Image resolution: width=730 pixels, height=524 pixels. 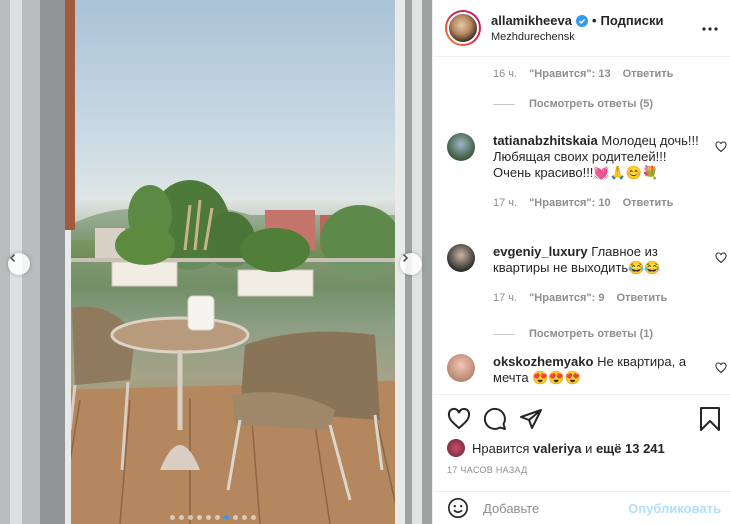 I want to click on comment-time: 16 ч., so click(x=505, y=74).